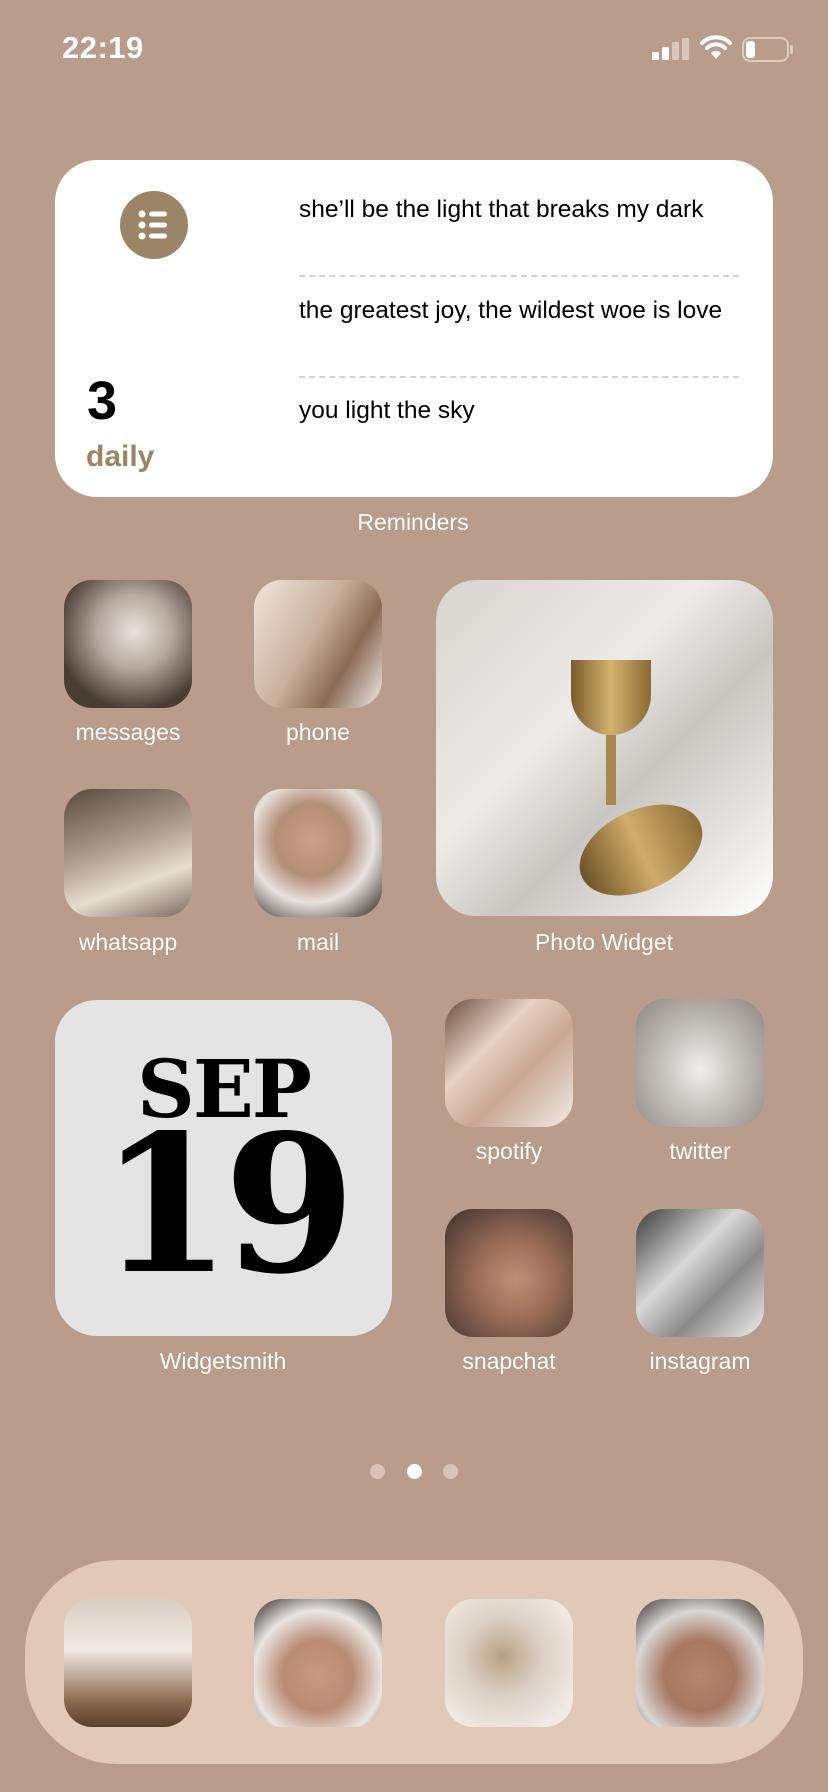  Describe the element at coordinates (128, 732) in the screenshot. I see `app-label: messages` at that location.